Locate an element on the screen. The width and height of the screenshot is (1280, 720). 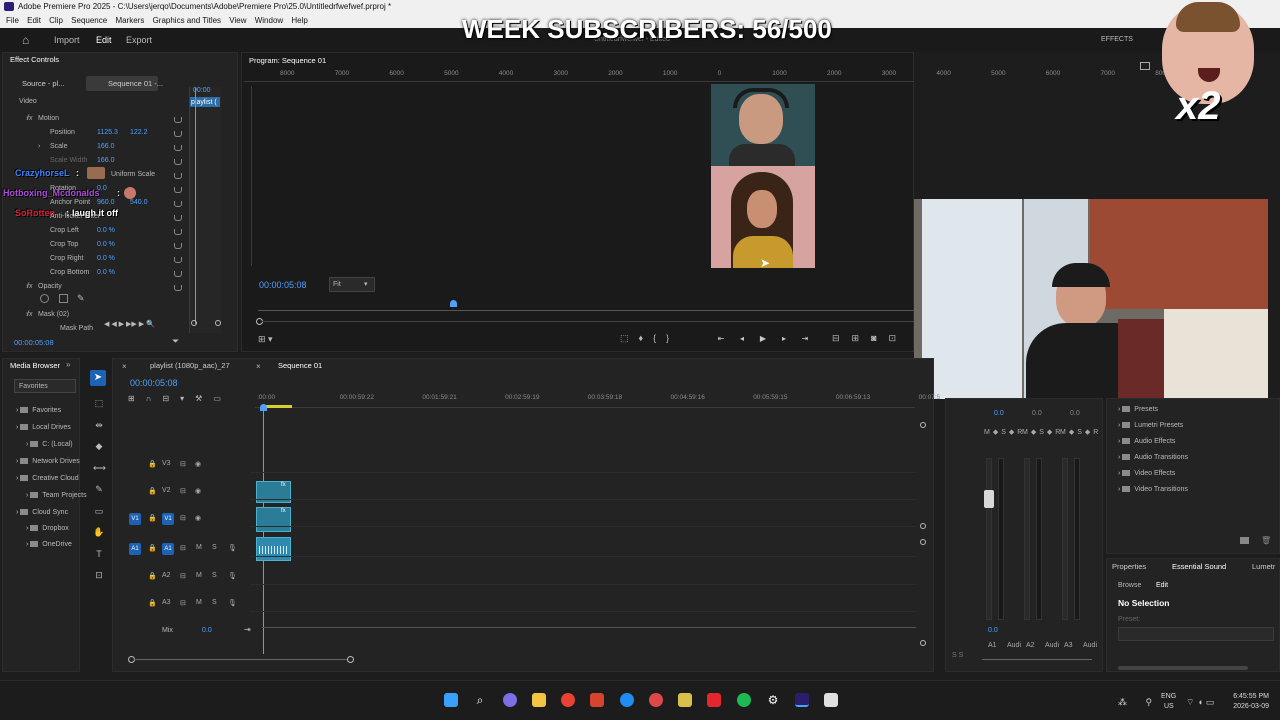
program-tab: Program: Sequence 01 is located at coordinates (287, 60).